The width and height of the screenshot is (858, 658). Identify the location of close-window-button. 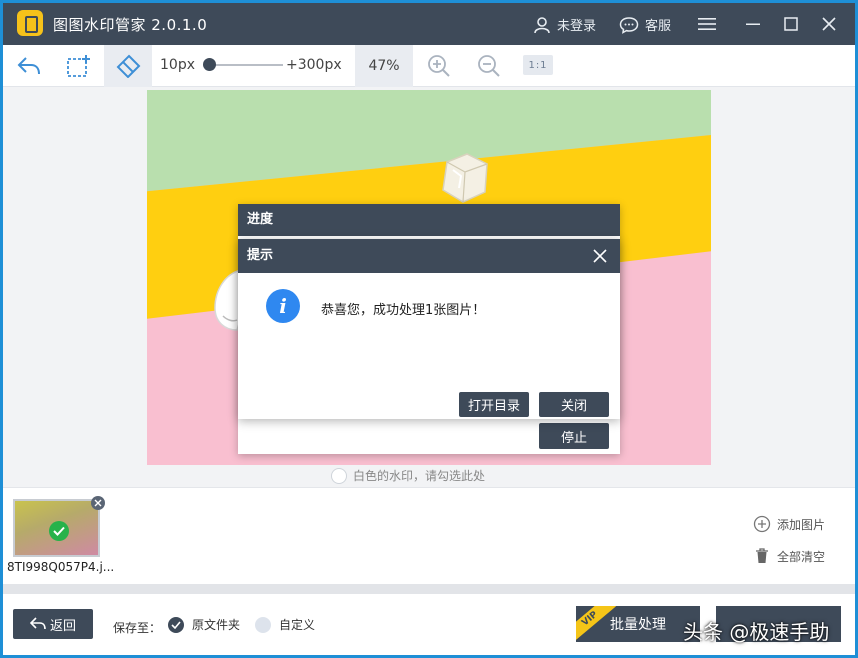
(829, 24).